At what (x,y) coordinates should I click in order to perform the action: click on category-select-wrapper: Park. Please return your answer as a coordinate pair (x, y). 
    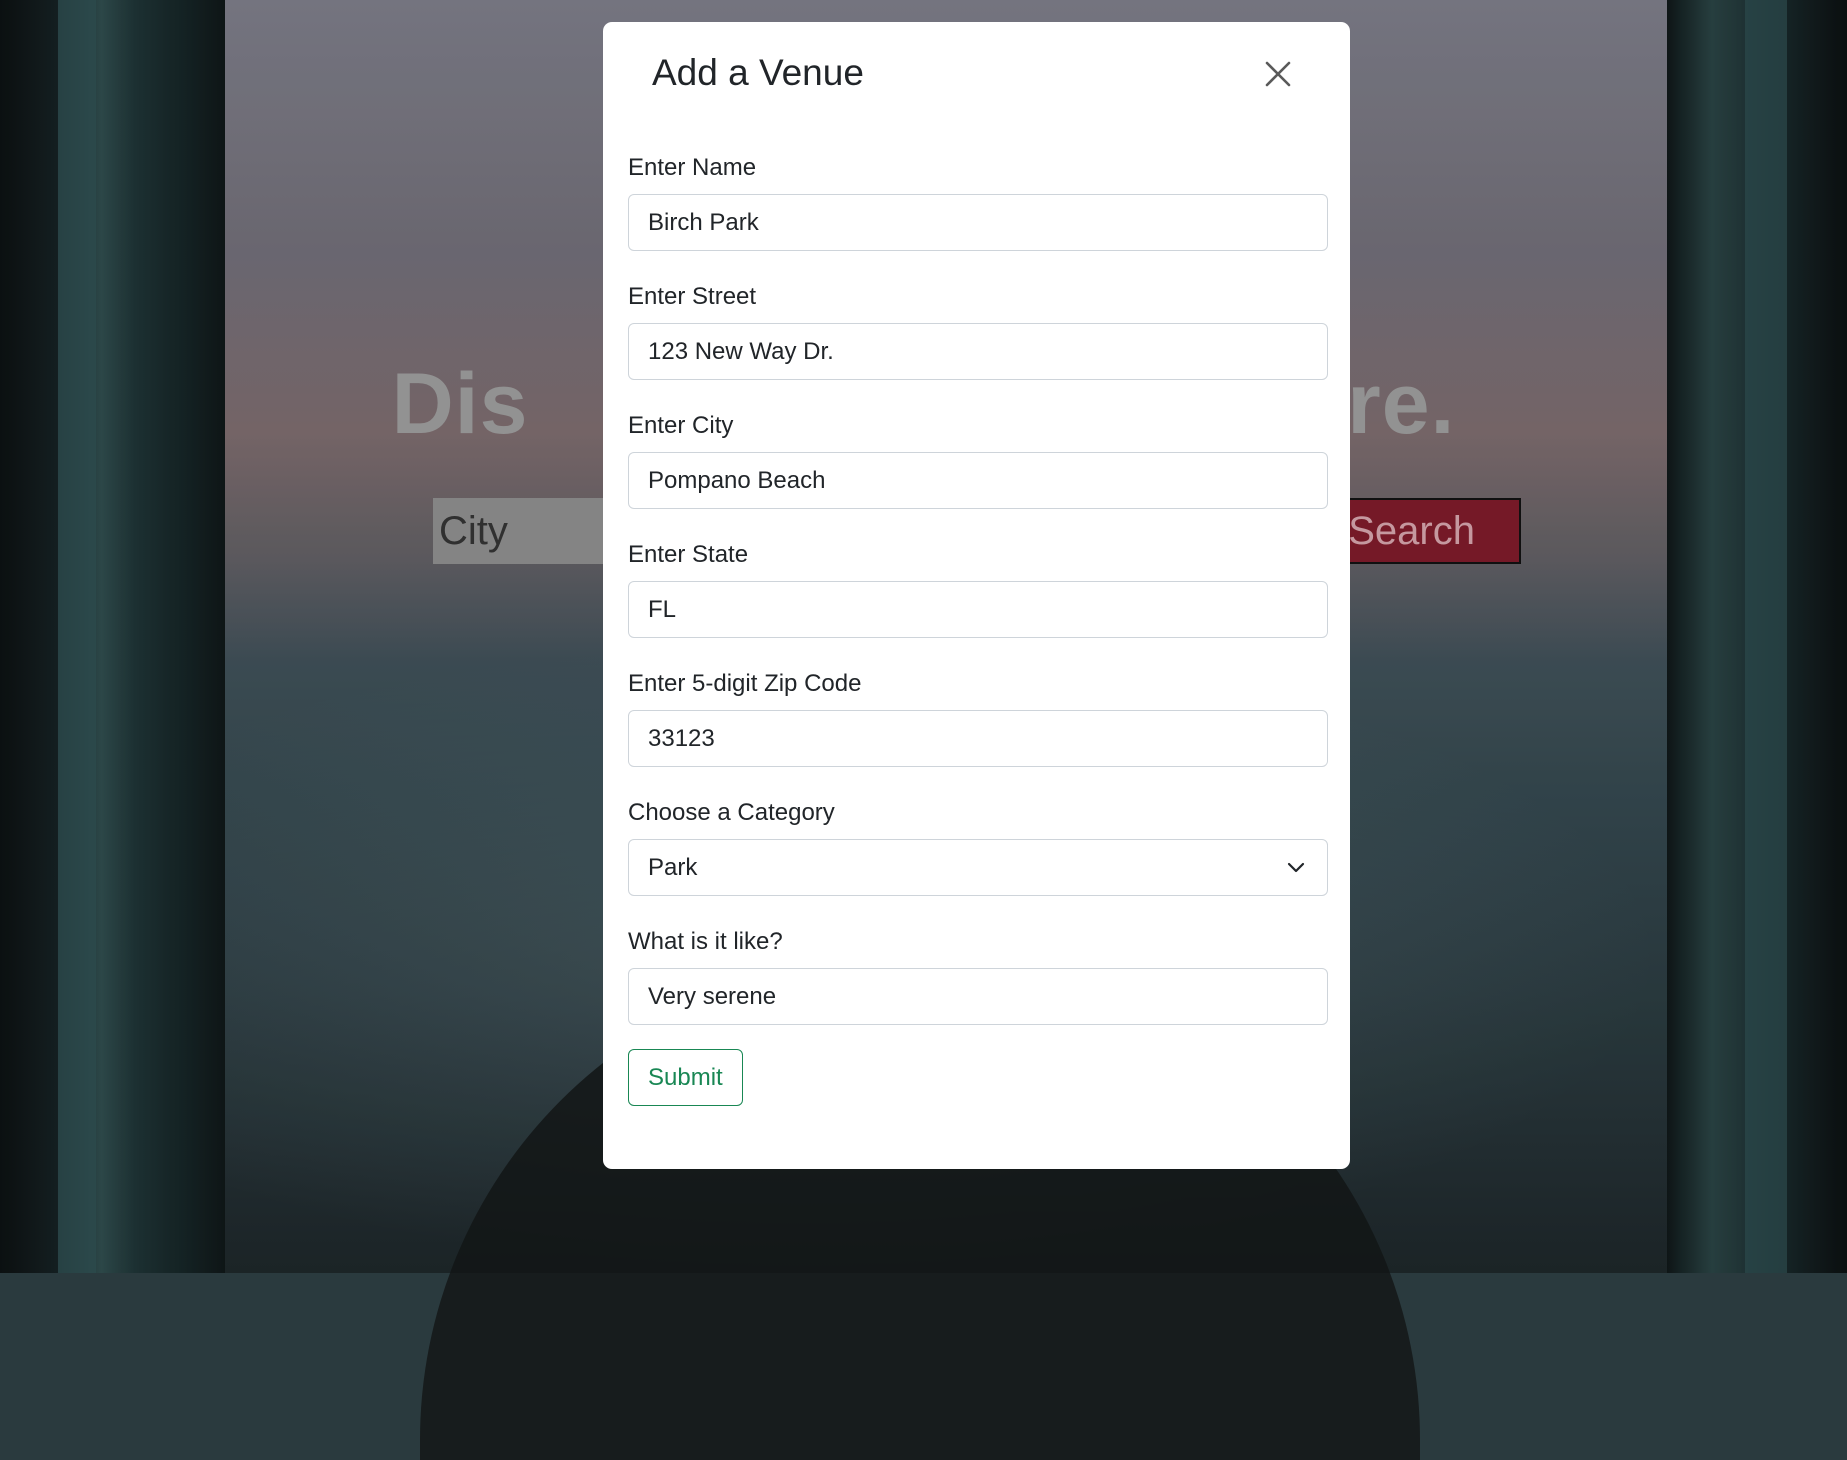
    Looking at the image, I should click on (978, 867).